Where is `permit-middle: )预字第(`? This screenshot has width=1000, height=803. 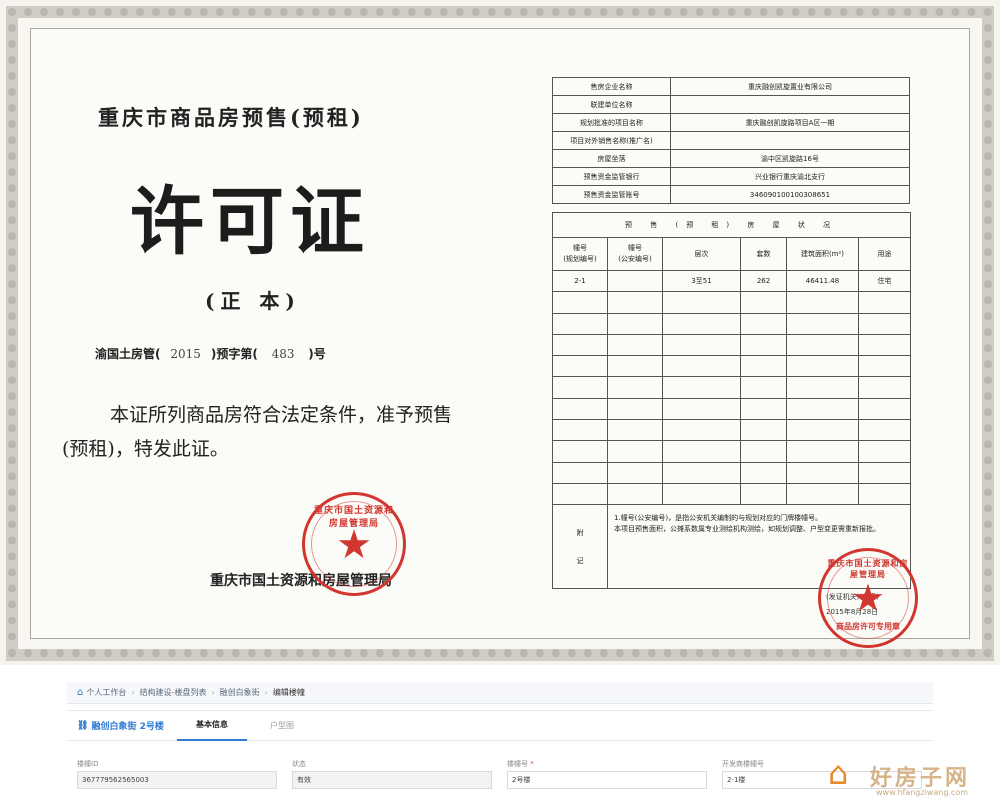
permit-middle: )预字第( is located at coordinates (234, 354).